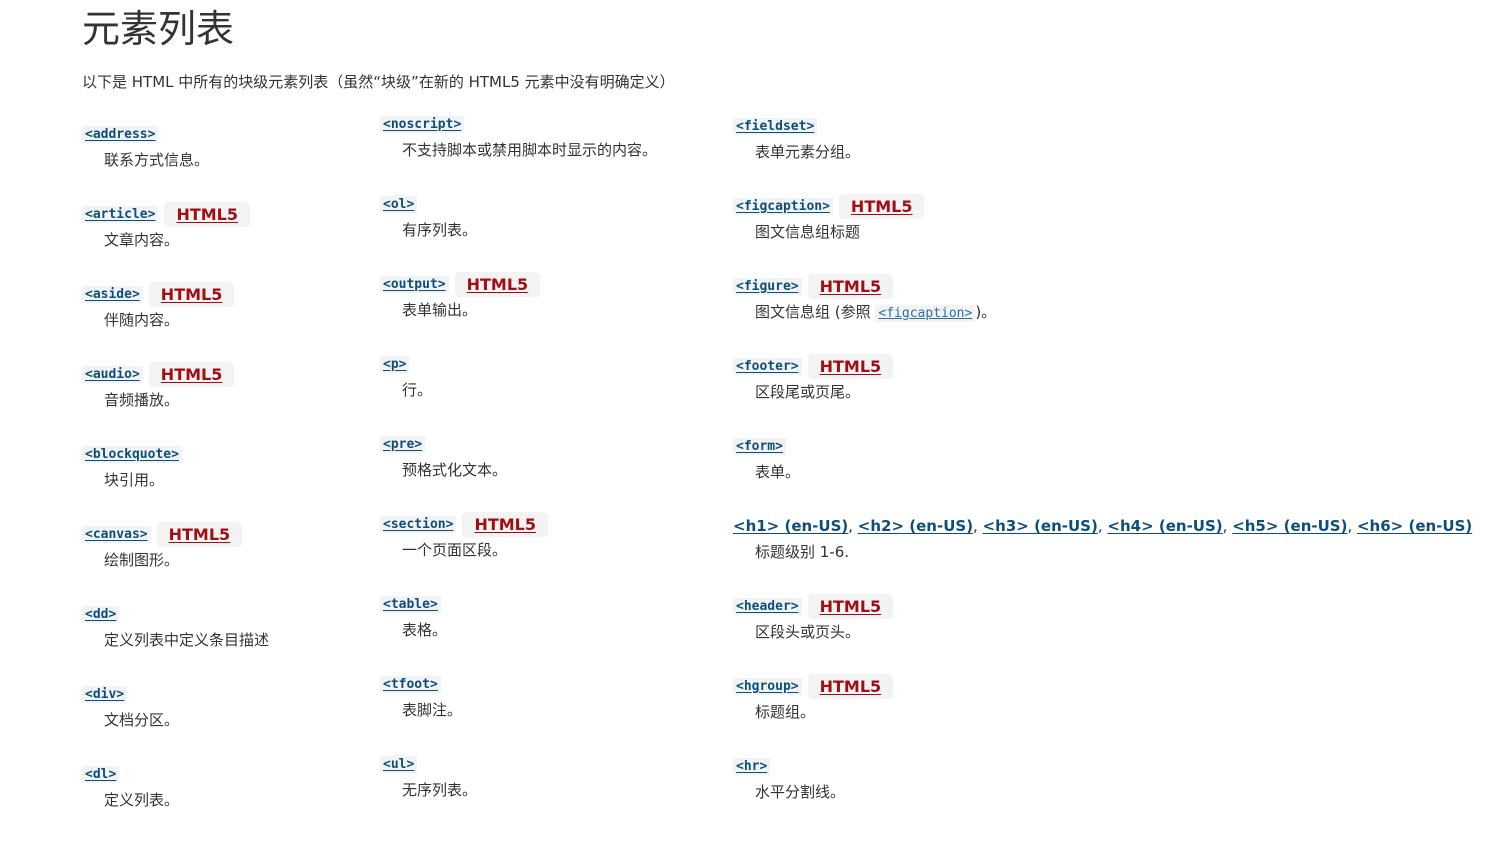 This screenshot has width=1488, height=842. I want to click on element-tag-link: <hr>, so click(752, 766).